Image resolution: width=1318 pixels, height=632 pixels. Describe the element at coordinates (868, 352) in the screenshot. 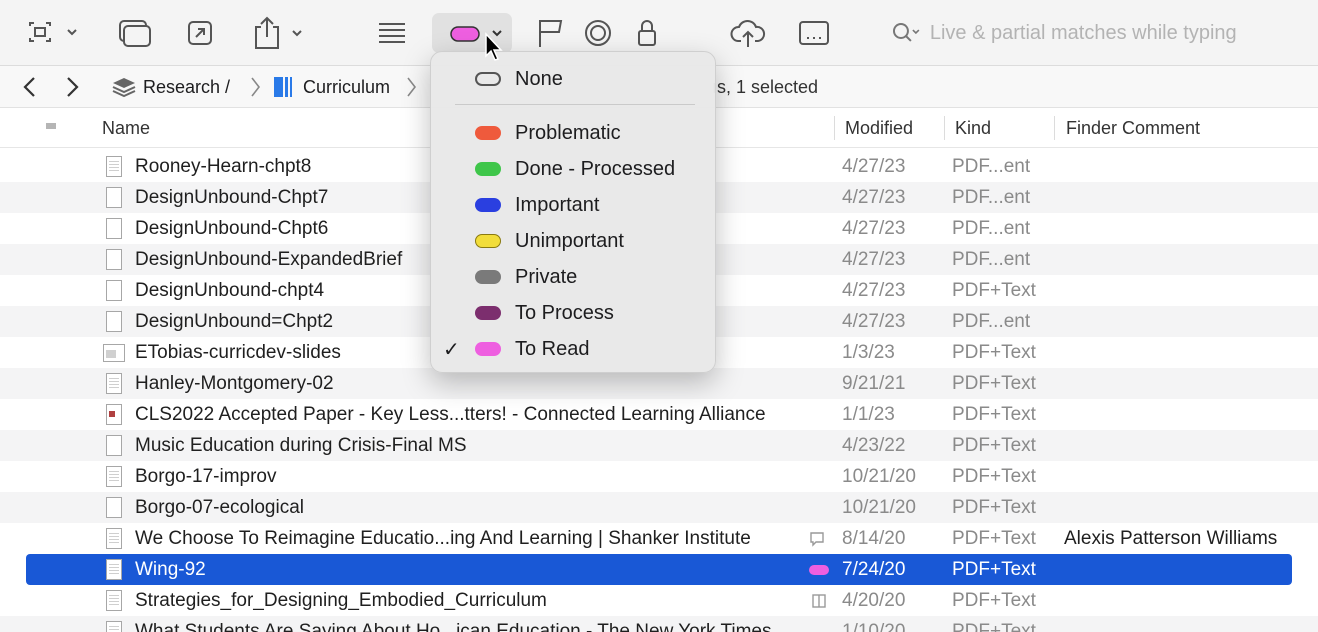

I see `row-modified: 1/3/23` at that location.